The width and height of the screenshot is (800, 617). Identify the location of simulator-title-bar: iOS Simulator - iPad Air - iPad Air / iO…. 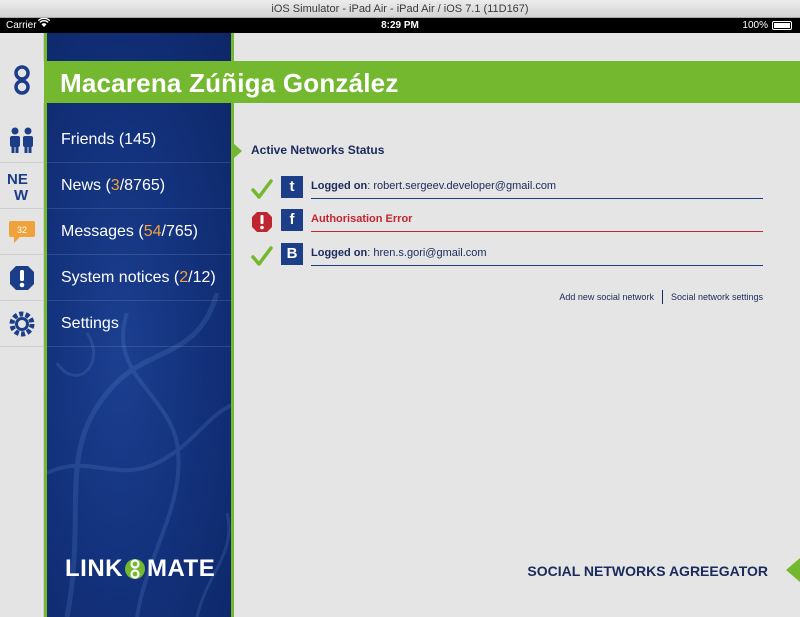
(400, 9).